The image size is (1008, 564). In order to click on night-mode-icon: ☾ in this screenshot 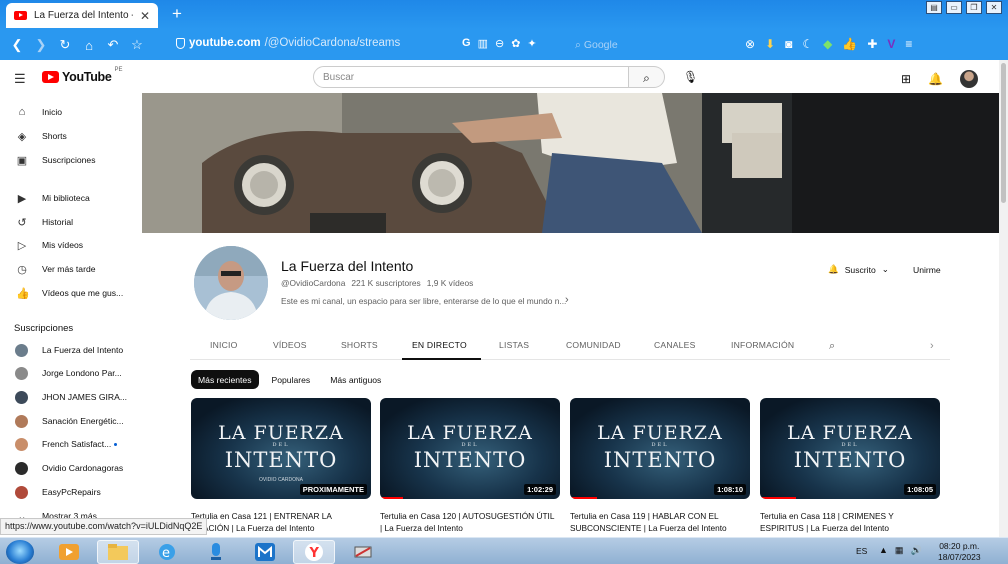, I will do `click(807, 44)`.